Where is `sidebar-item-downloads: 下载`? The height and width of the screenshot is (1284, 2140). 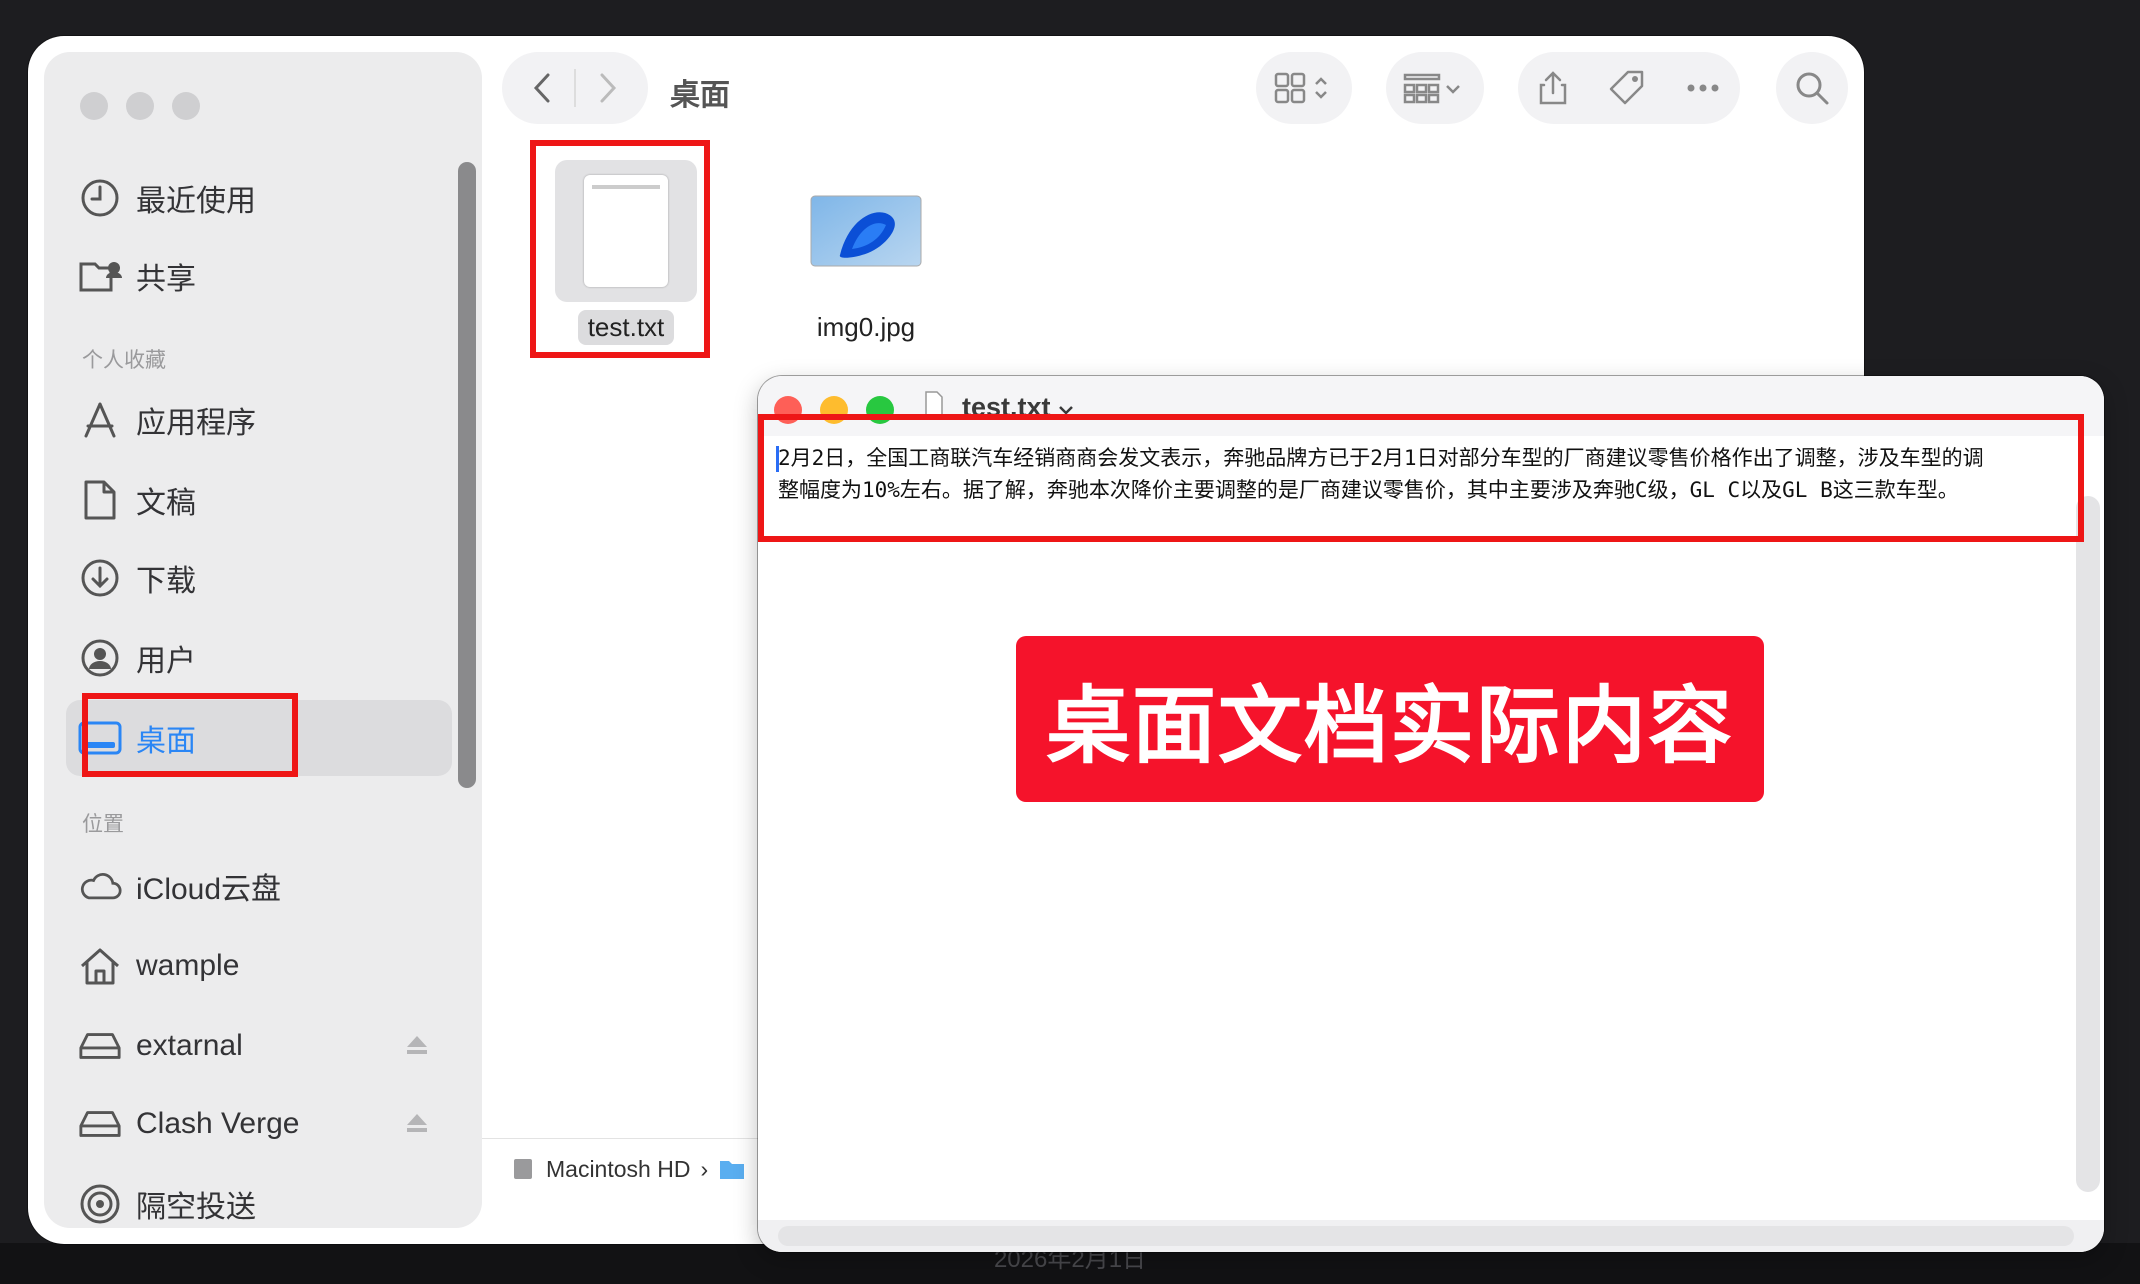
sidebar-item-downloads: 下载 is located at coordinates (259, 578).